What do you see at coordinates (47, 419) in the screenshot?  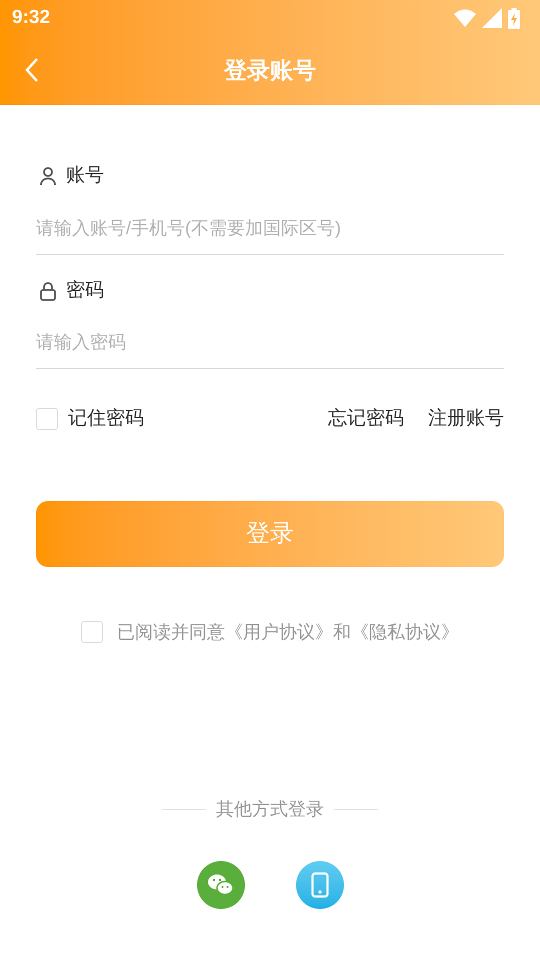 I see `remember-checkbox` at bounding box center [47, 419].